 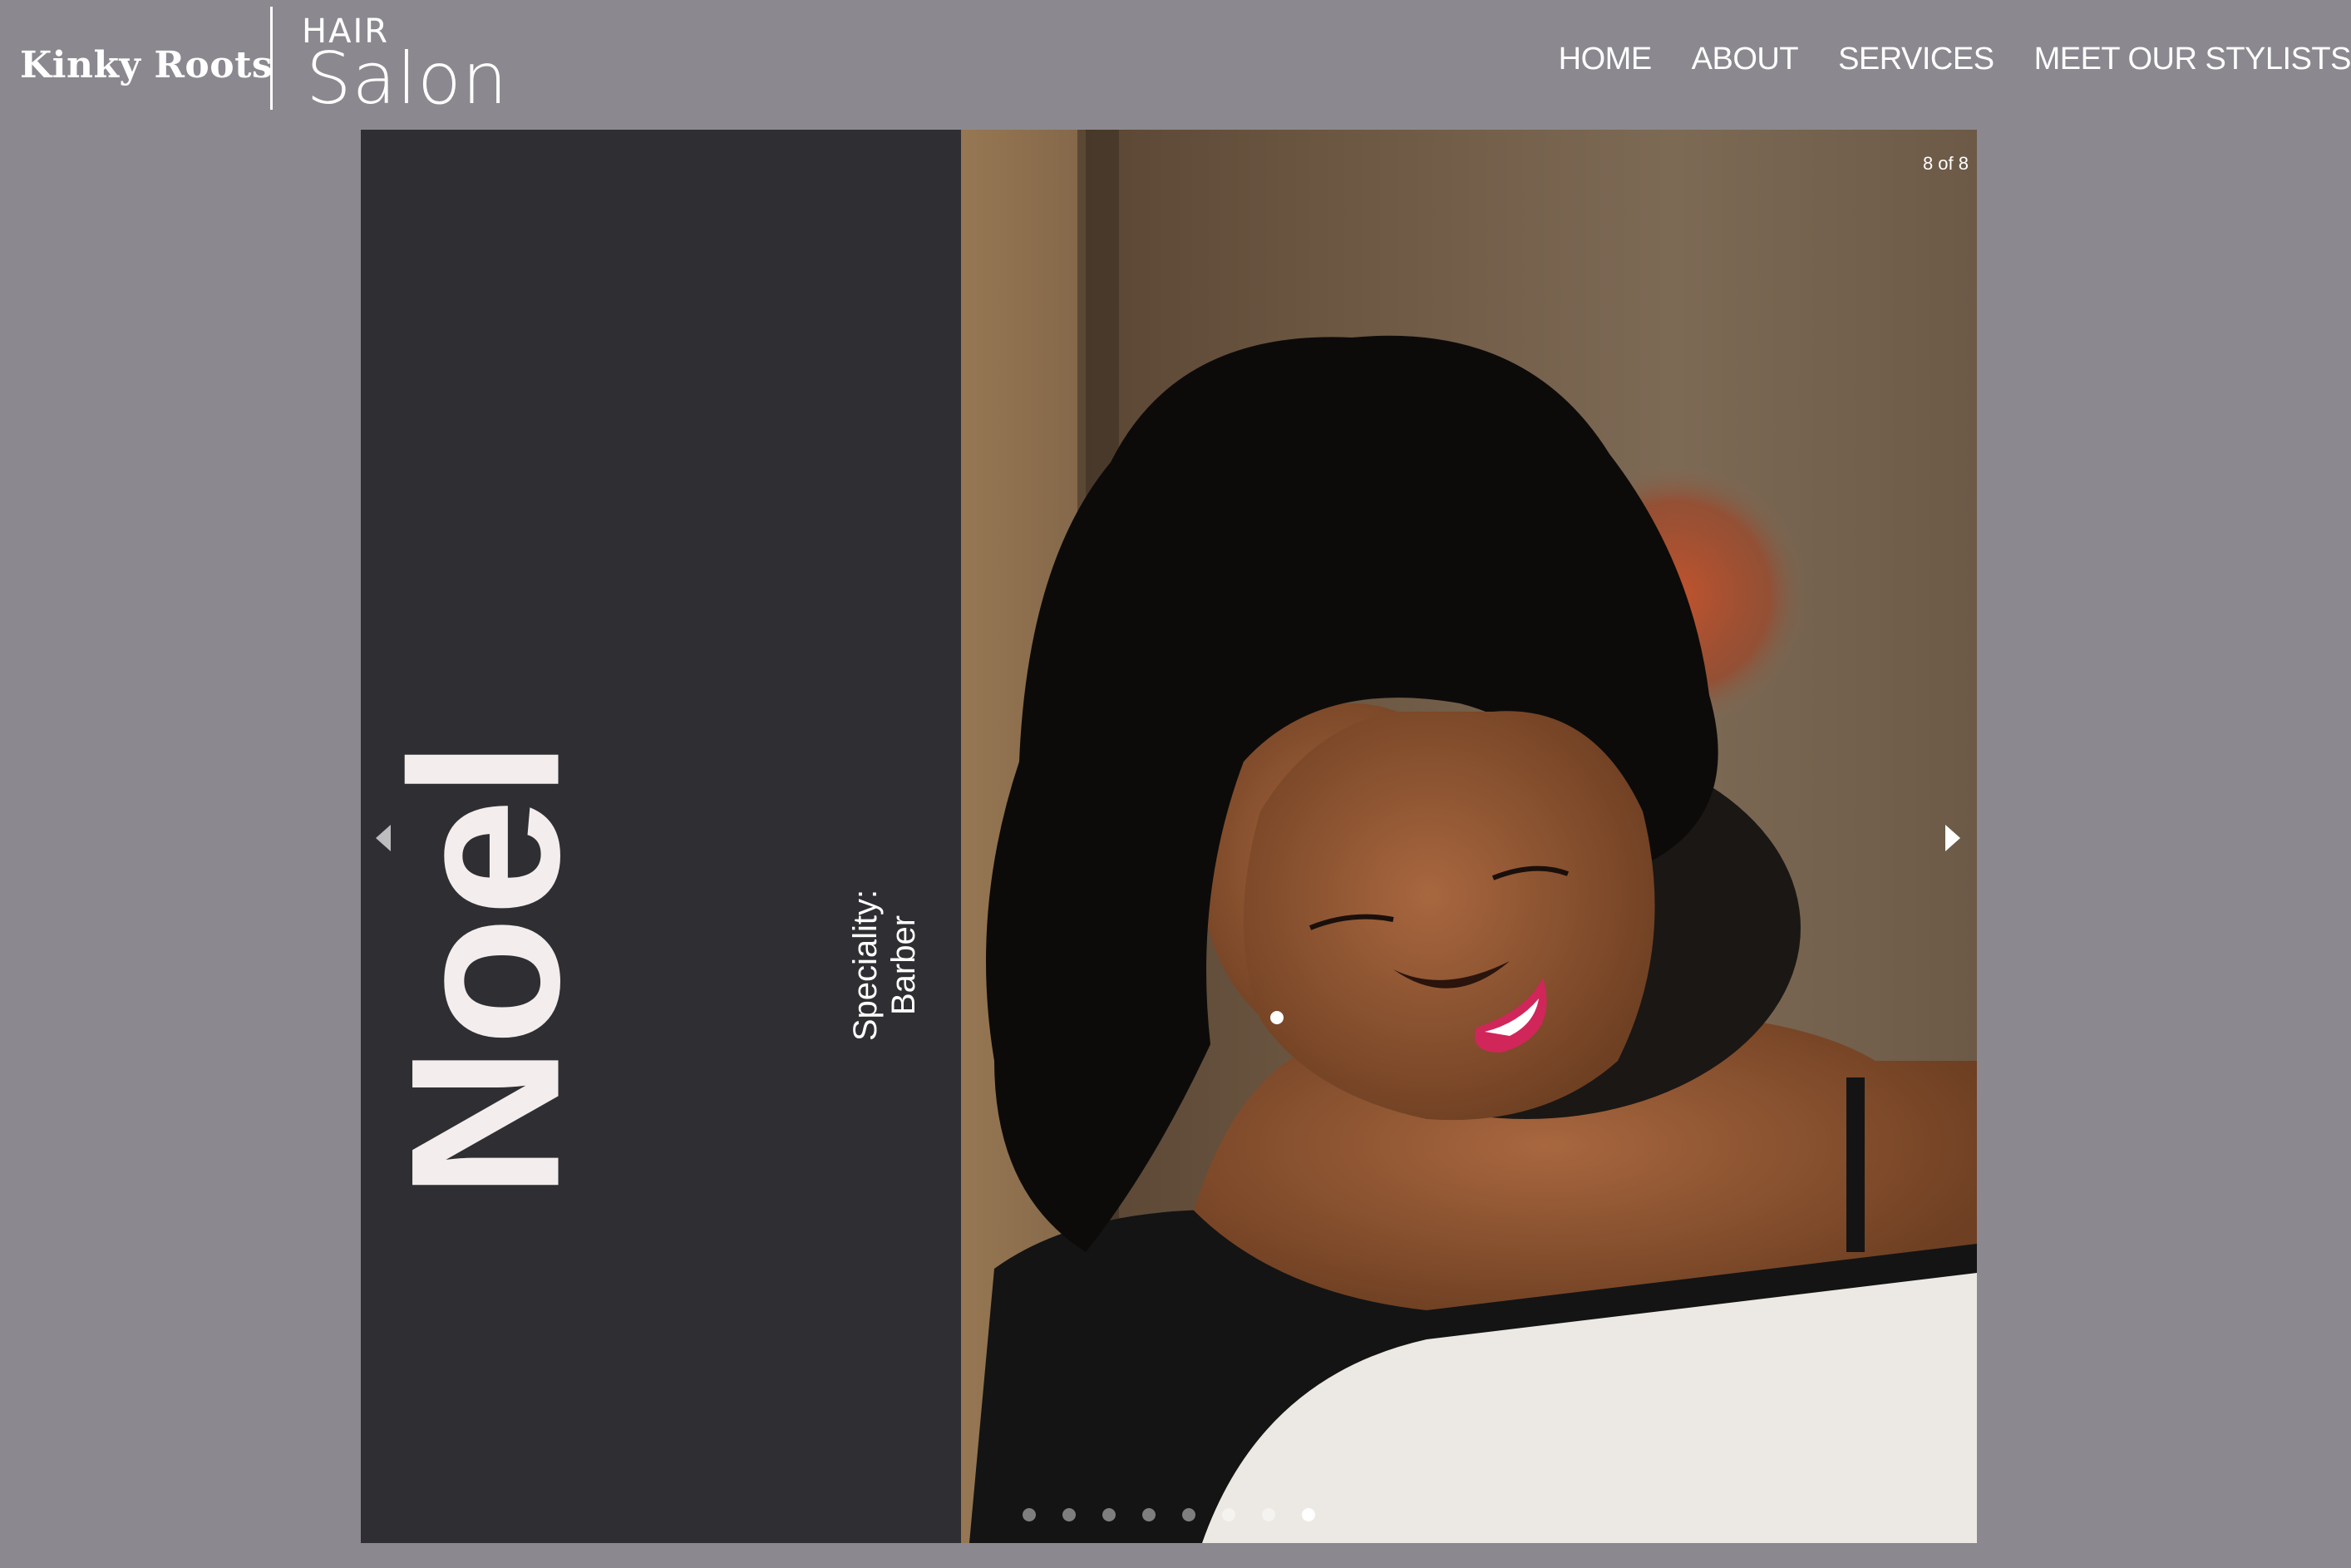 I want to click on nav-about: ABOUT, so click(x=1745, y=59).